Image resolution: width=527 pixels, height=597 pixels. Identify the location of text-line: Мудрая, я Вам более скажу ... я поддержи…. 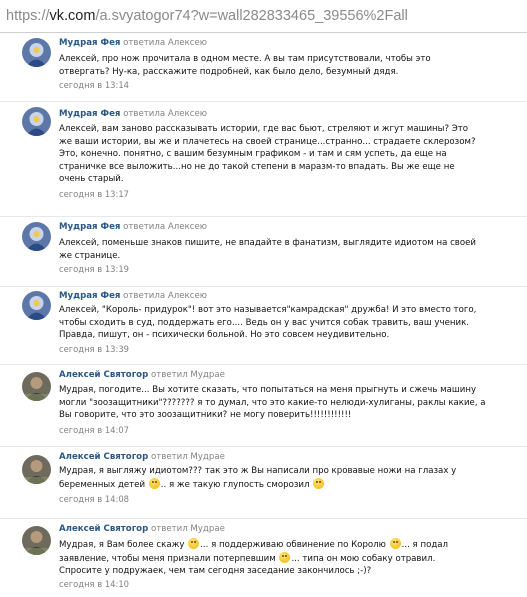
(289, 545).